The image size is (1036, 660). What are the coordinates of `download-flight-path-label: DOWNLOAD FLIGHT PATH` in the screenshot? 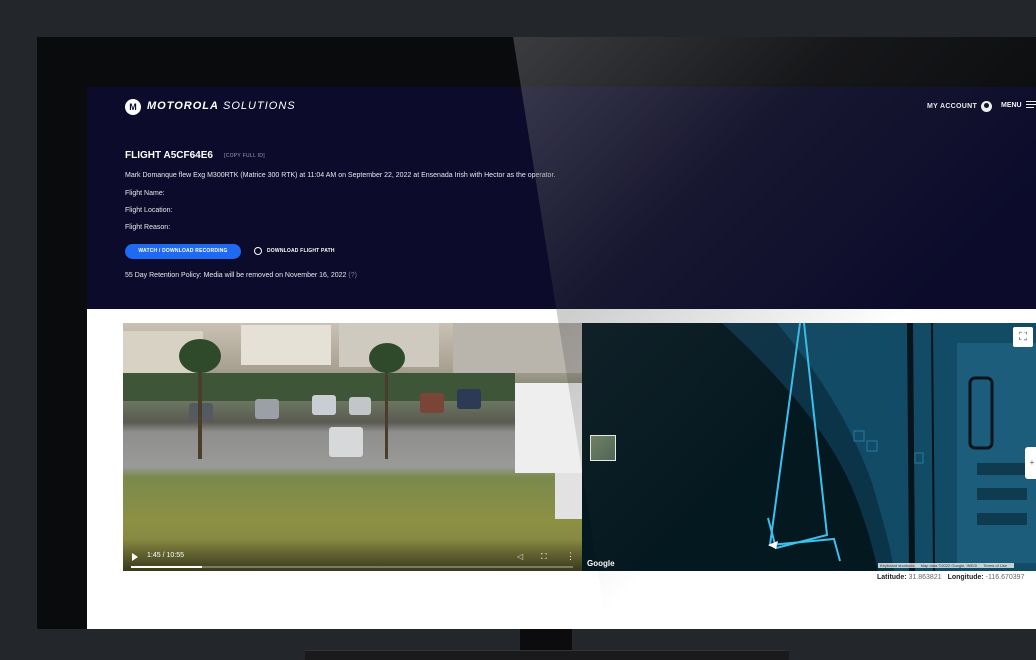 It's located at (301, 251).